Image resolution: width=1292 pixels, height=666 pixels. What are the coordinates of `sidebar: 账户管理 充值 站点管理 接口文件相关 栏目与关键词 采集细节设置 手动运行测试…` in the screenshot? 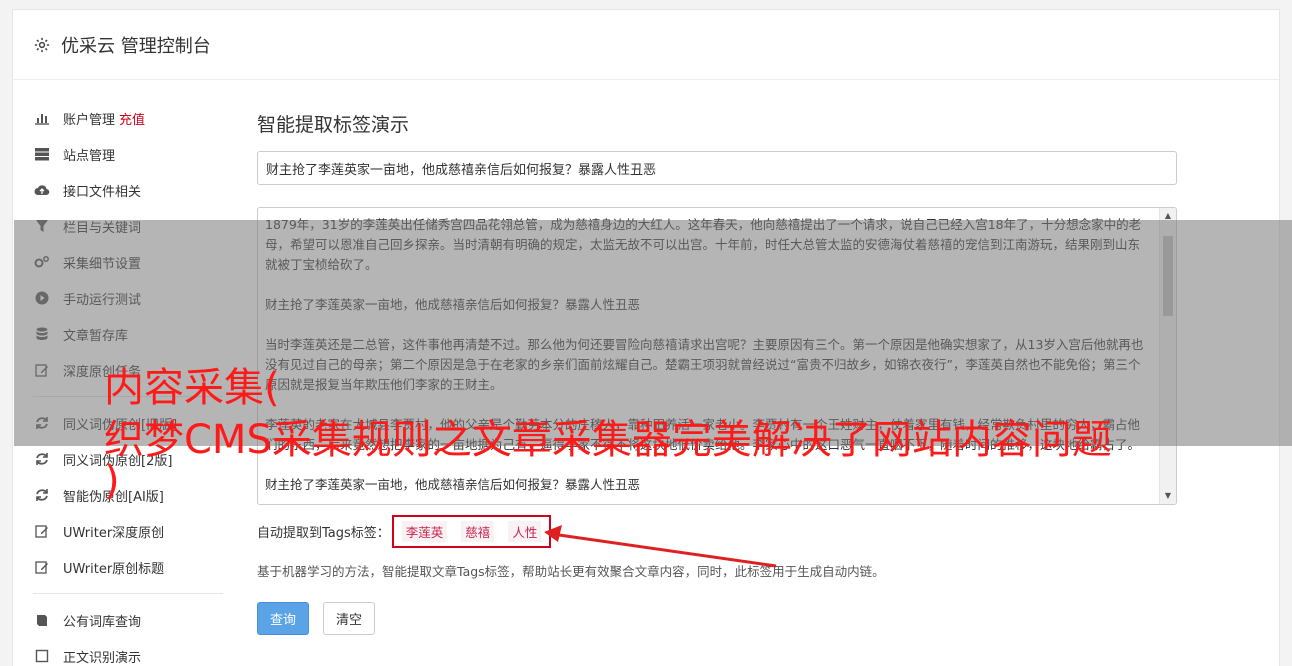 It's located at (128, 383).